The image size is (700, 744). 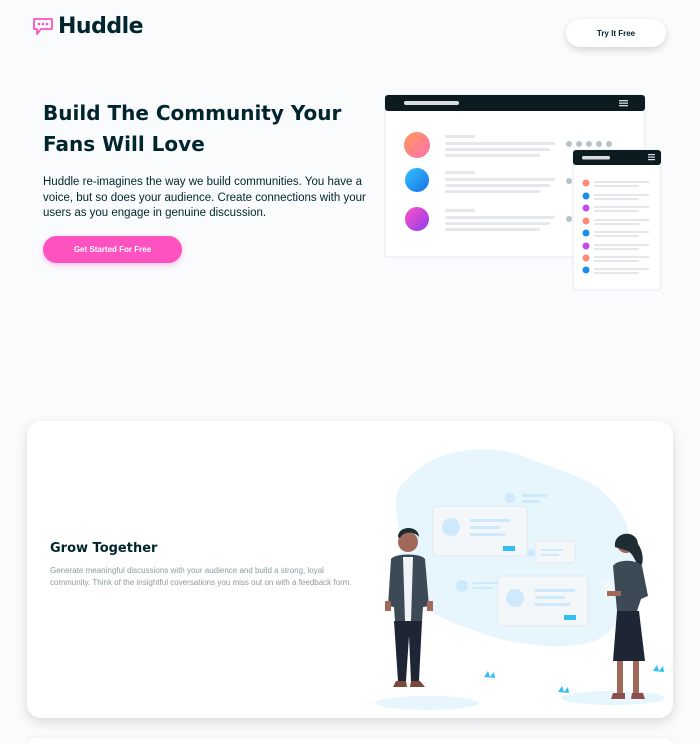 What do you see at coordinates (112, 249) in the screenshot?
I see `get-started-button: Get Started For Free` at bounding box center [112, 249].